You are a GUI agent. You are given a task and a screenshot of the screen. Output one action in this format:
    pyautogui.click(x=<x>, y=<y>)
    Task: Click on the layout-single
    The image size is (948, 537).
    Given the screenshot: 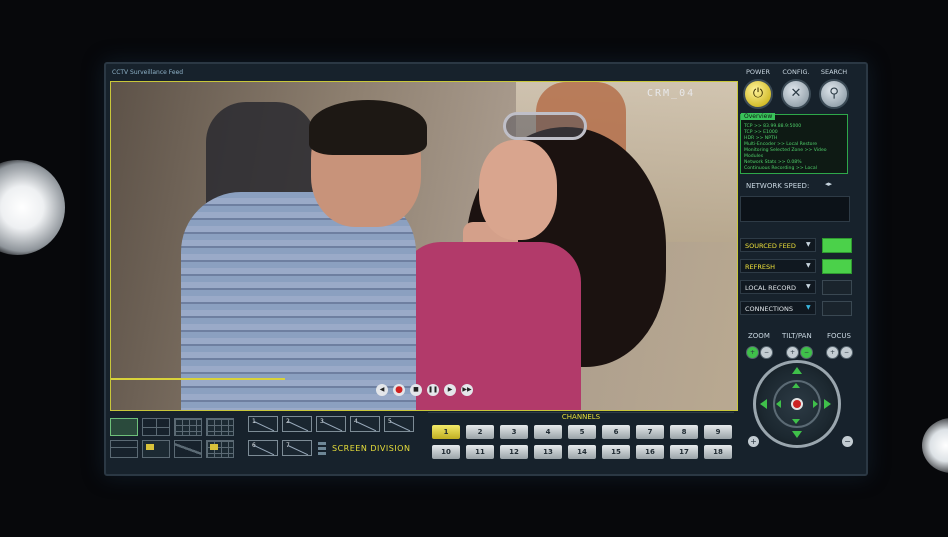 What is the action you would take?
    pyautogui.click(x=124, y=427)
    